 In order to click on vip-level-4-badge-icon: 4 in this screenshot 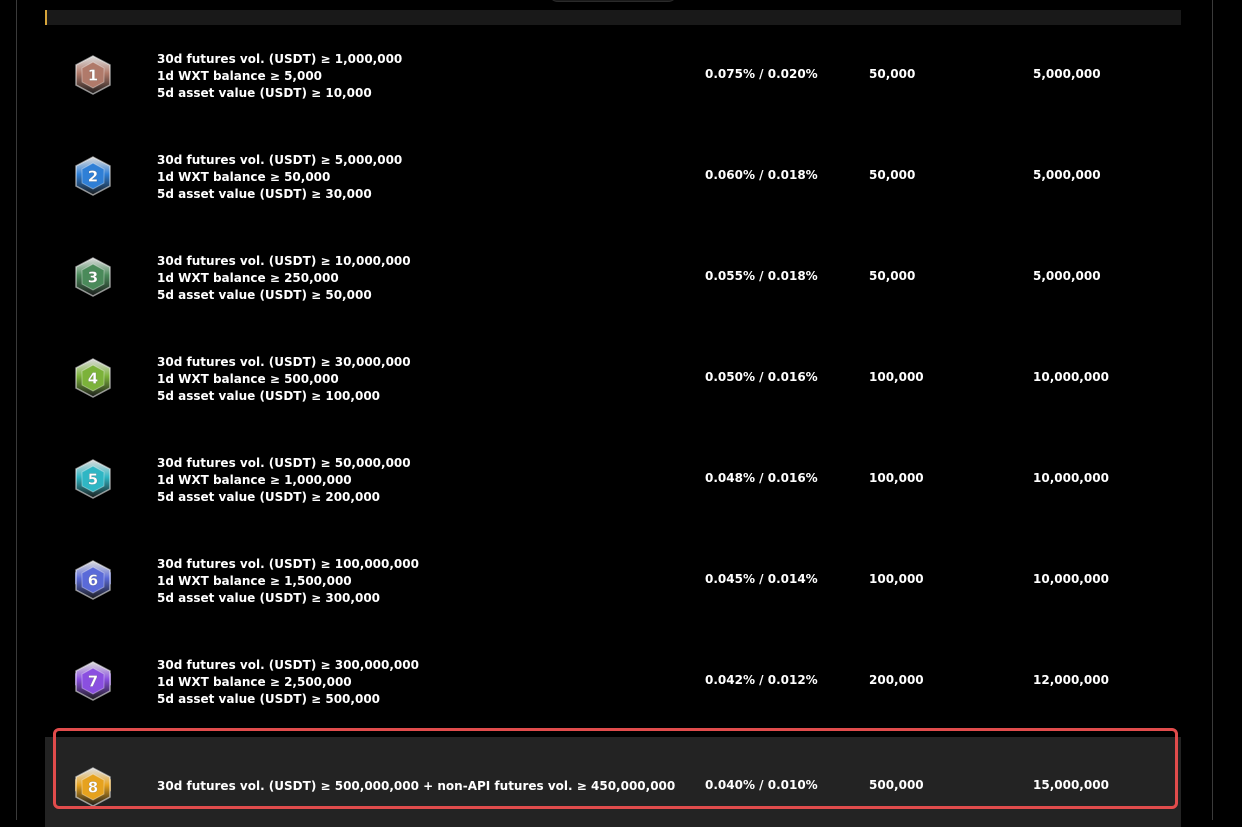, I will do `click(93, 378)`.